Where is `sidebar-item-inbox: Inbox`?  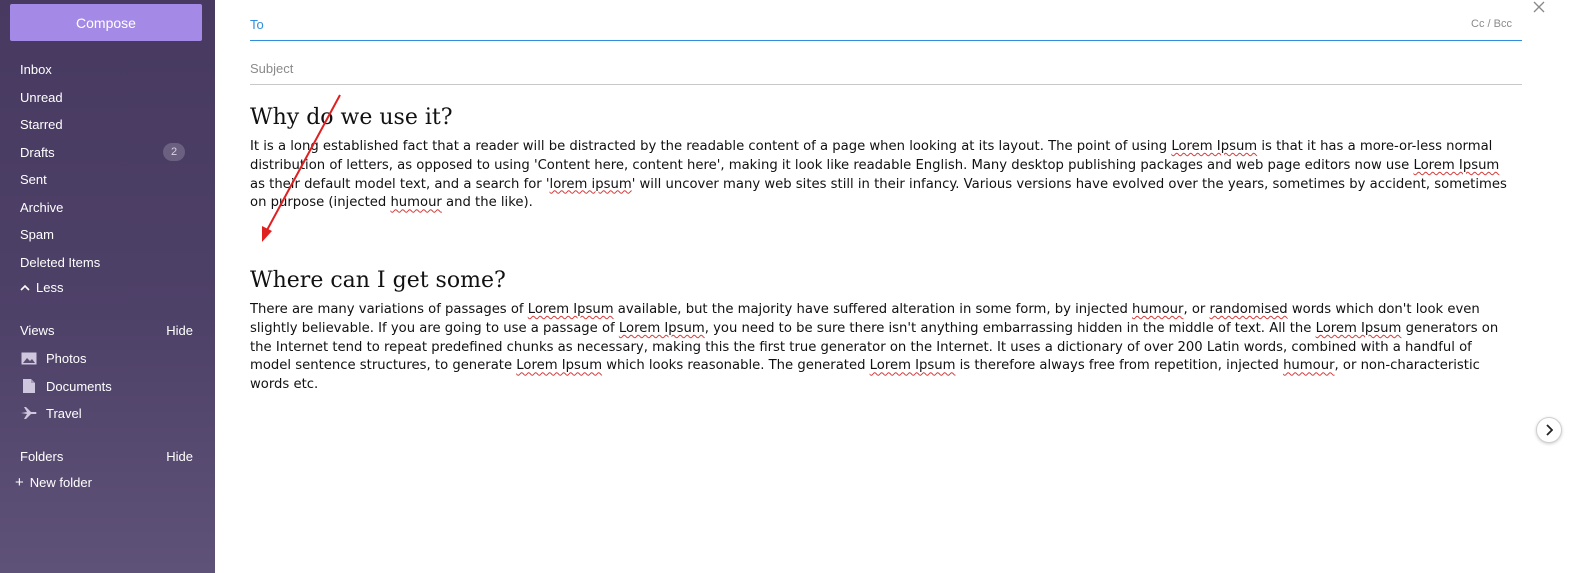 sidebar-item-inbox: Inbox is located at coordinates (107, 69).